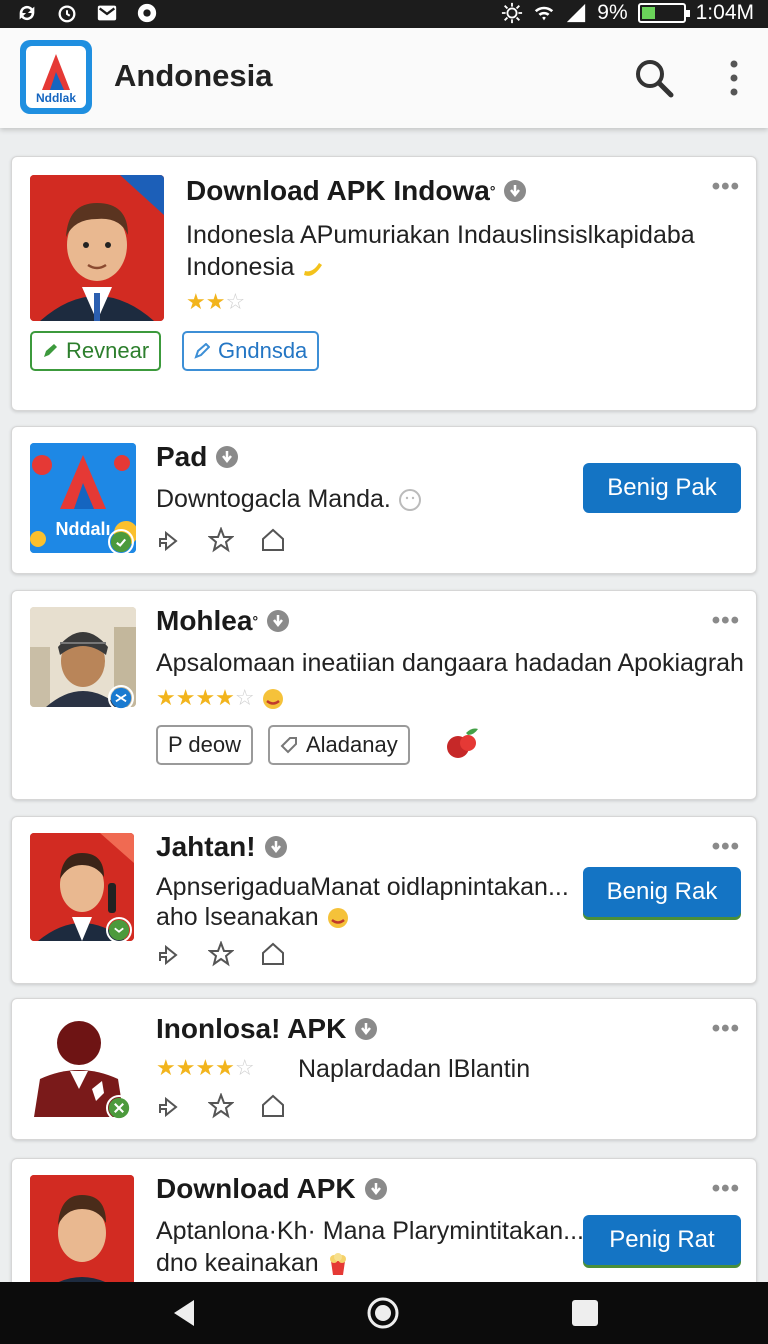  I want to click on banana-emoji-icon, so click(313, 270).